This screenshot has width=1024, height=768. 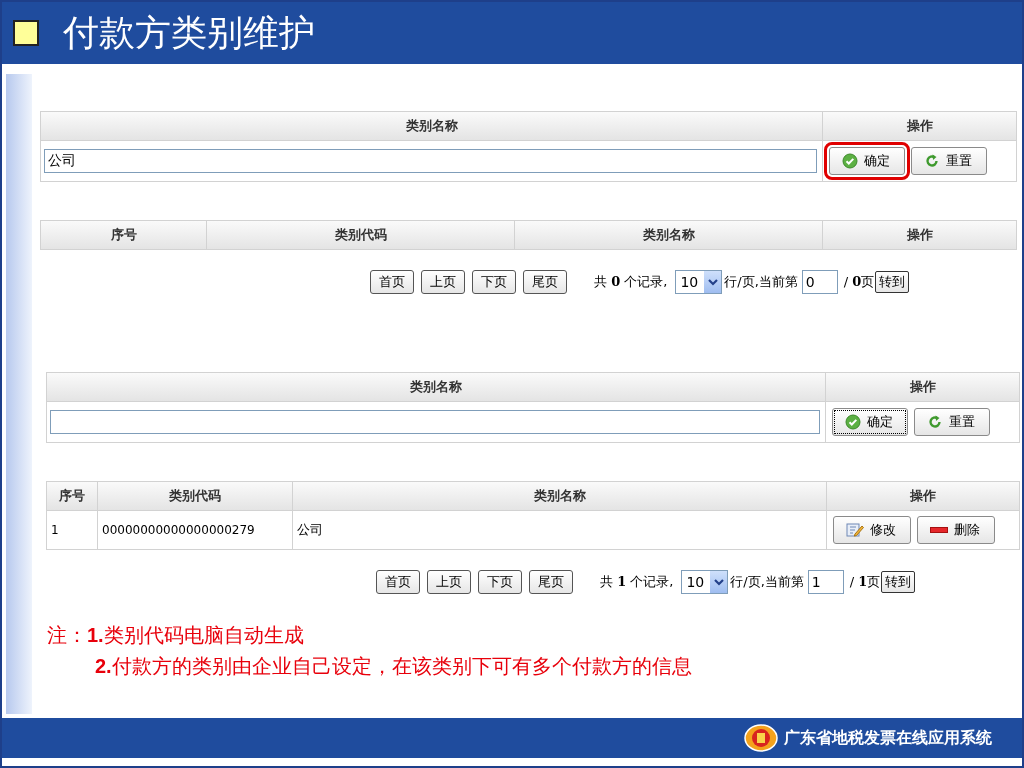 I want to click on bullet-square-icon, so click(x=26, y=33).